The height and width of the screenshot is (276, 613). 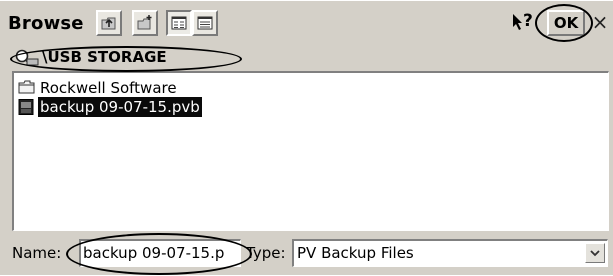 What do you see at coordinates (46, 23) in the screenshot?
I see `dialog-title: Browse` at bounding box center [46, 23].